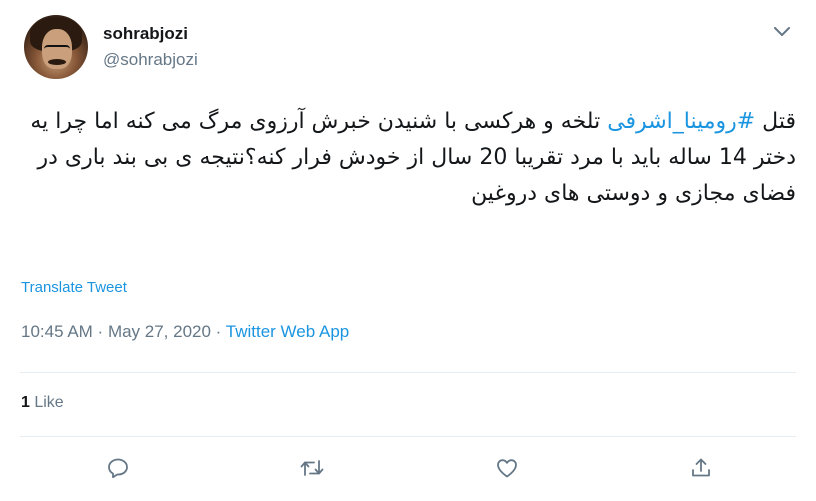 The height and width of the screenshot is (501, 816). Describe the element at coordinates (312, 468) in the screenshot. I see `retweet-icon` at that location.